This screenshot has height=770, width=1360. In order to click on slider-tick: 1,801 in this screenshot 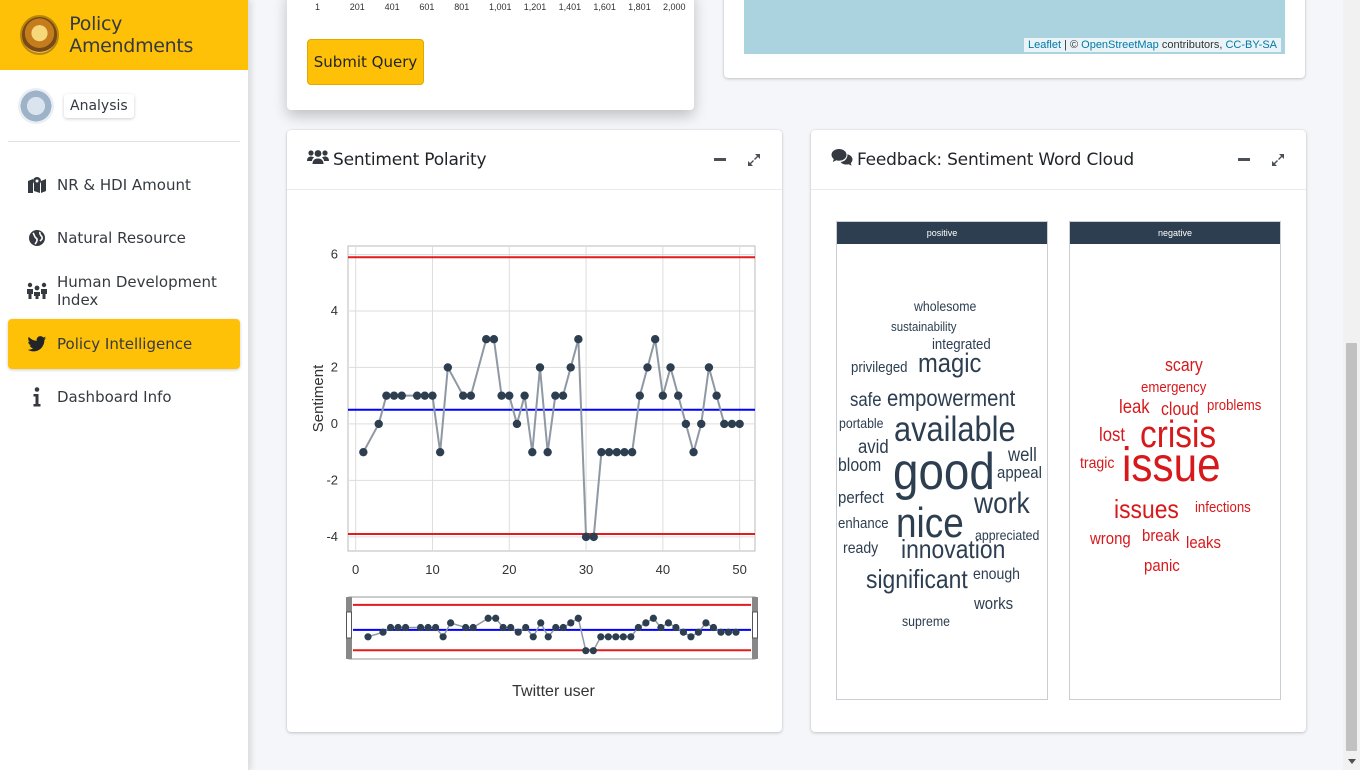, I will do `click(639, 7)`.